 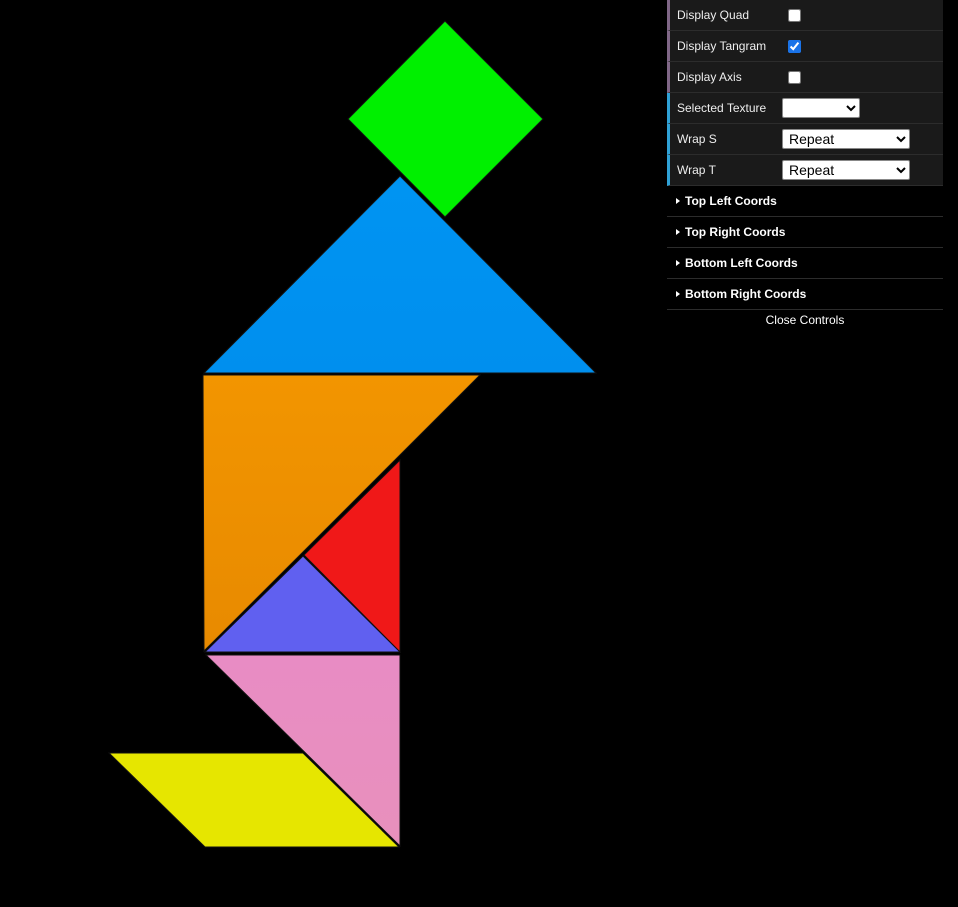 What do you see at coordinates (805, 15) in the screenshot?
I see `display-quad-row: Display Quad` at bounding box center [805, 15].